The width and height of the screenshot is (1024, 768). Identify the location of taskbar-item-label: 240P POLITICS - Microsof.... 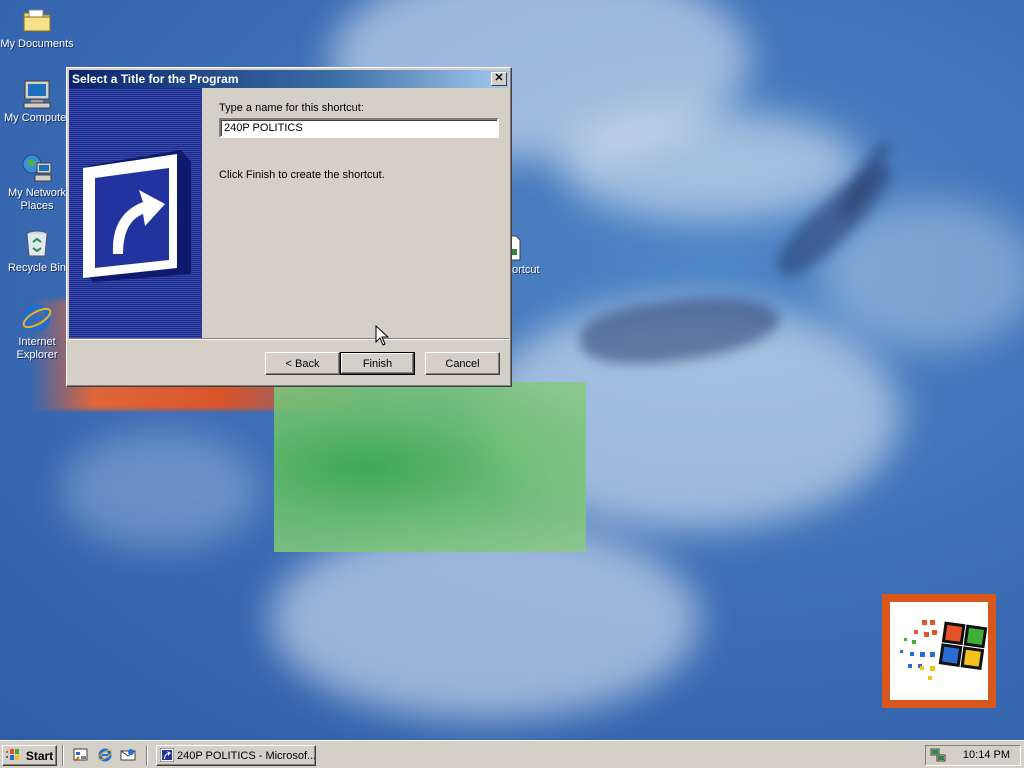
(246, 755).